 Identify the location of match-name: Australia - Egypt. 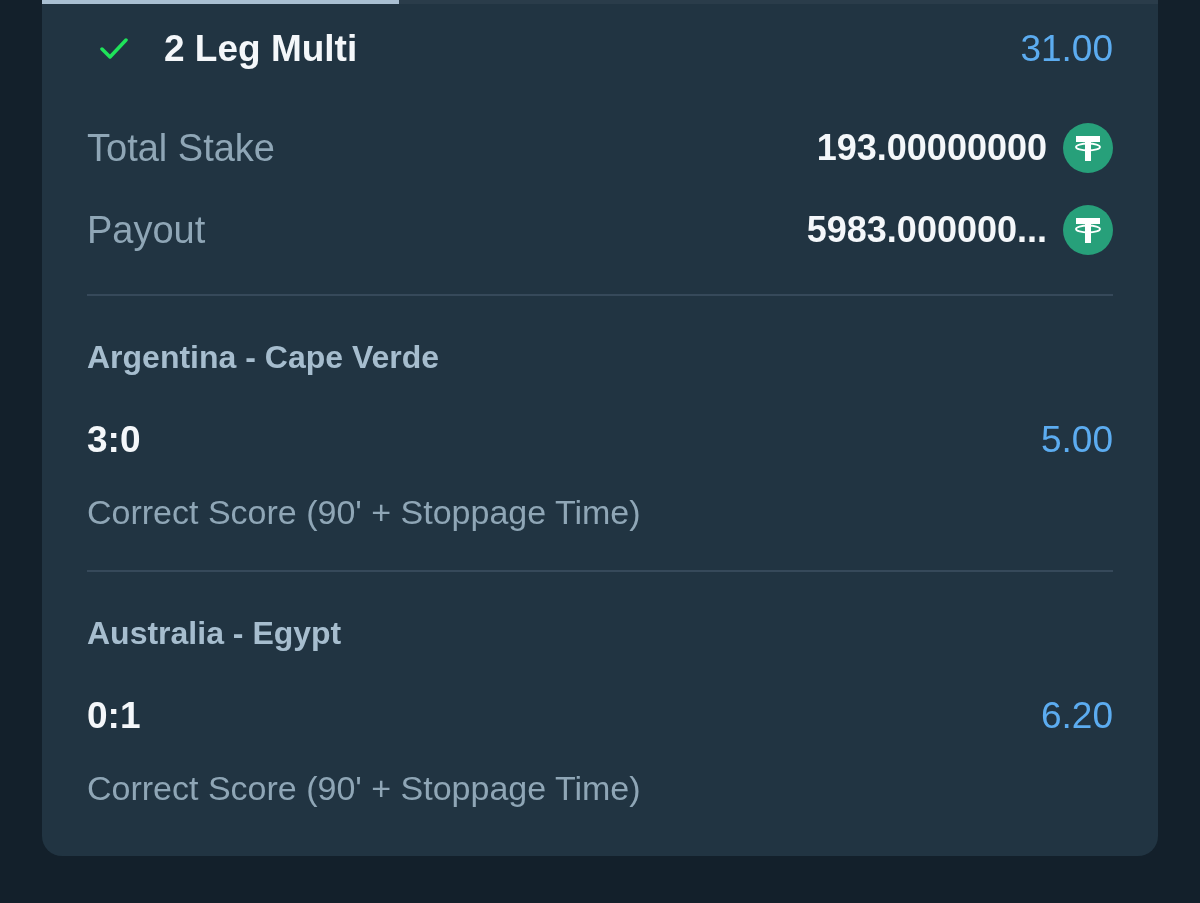
(214, 633).